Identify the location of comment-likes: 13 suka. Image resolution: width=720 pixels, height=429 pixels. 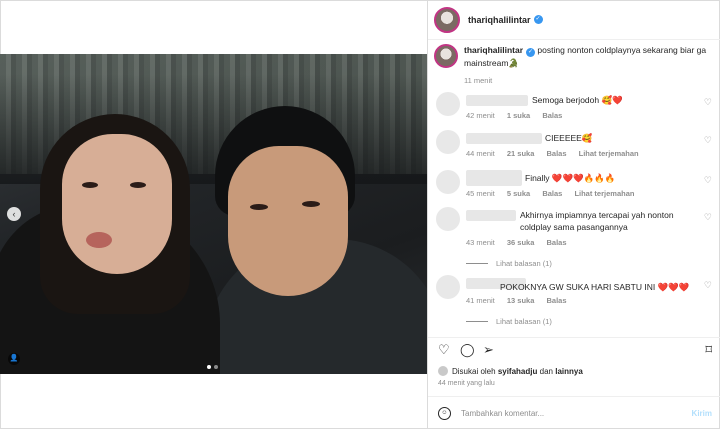
(521, 300).